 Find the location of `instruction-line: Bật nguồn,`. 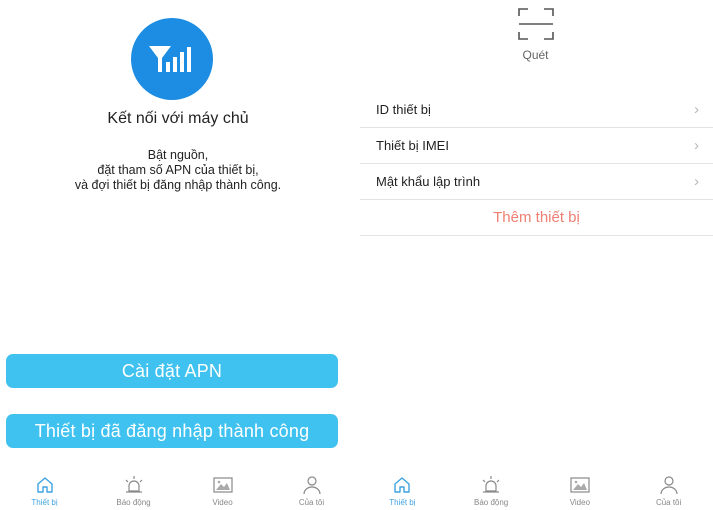

instruction-line: Bật nguồn, is located at coordinates (178, 155).